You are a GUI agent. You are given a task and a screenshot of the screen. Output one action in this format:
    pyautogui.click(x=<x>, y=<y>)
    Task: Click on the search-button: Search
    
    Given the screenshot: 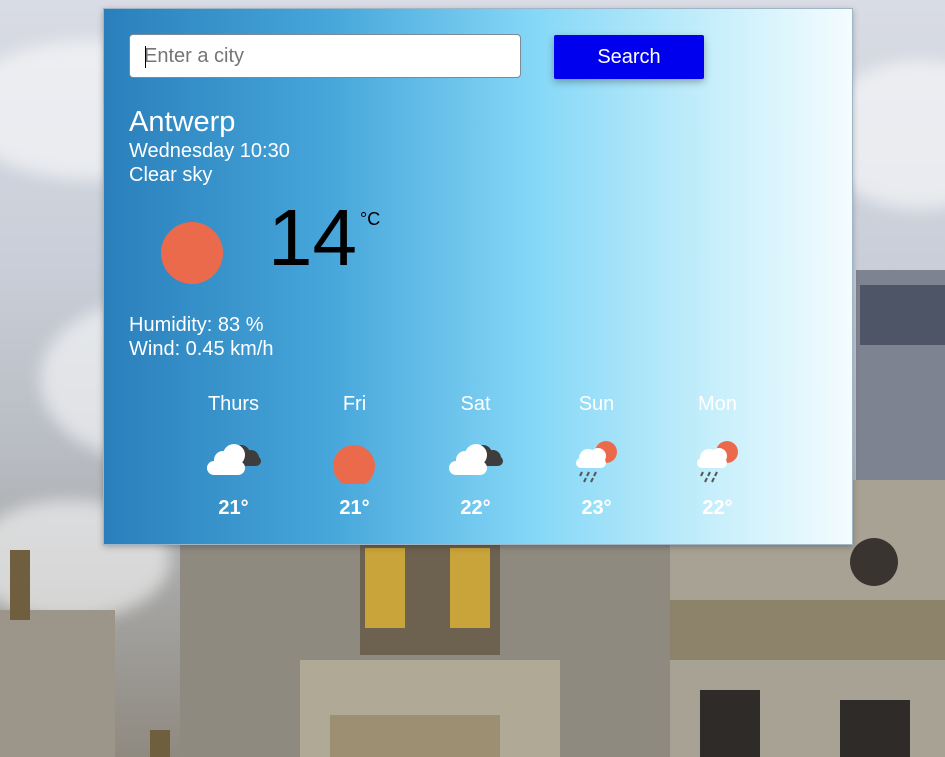 What is the action you would take?
    pyautogui.click(x=629, y=57)
    